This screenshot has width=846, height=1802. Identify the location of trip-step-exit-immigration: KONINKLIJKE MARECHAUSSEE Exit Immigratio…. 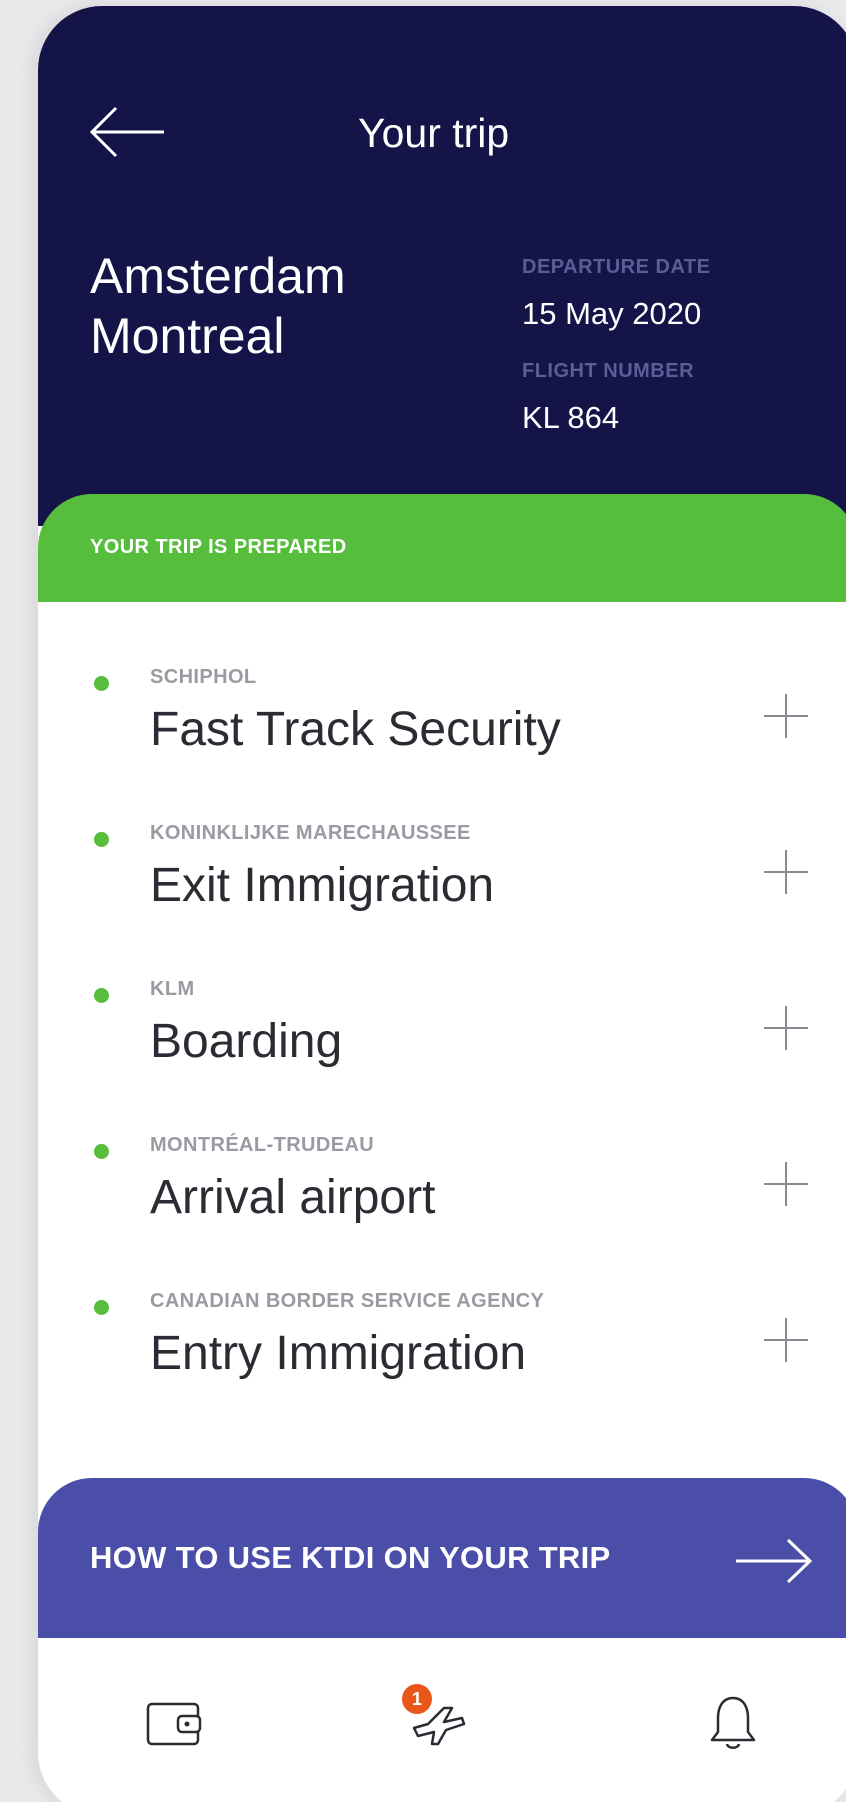
(442, 835).